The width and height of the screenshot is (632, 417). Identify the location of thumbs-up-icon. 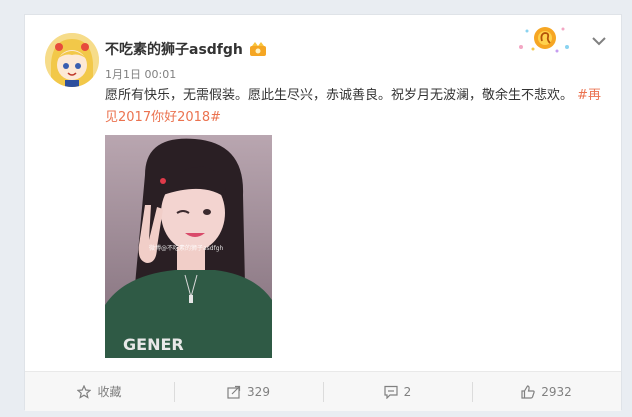
(528, 391).